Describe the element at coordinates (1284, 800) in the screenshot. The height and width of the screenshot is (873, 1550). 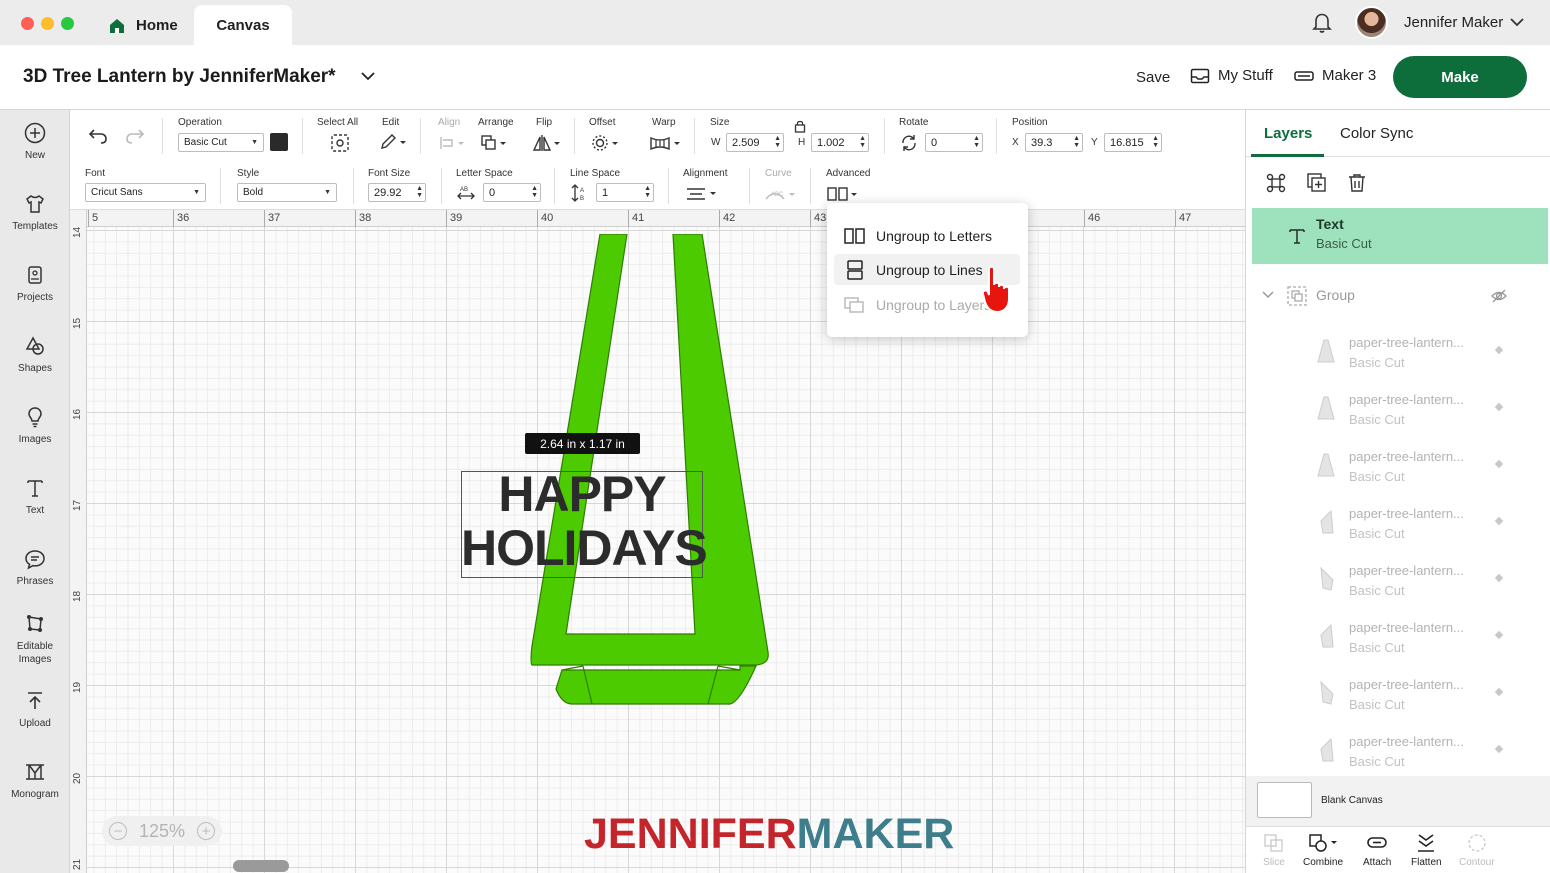
I see `canvas-color-swatch` at that location.